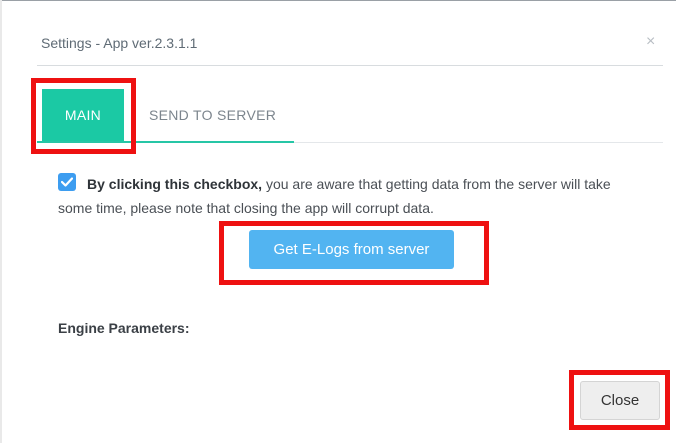 The image size is (676, 443). I want to click on engine-parameters-label: Engine Parameters:, so click(124, 328).